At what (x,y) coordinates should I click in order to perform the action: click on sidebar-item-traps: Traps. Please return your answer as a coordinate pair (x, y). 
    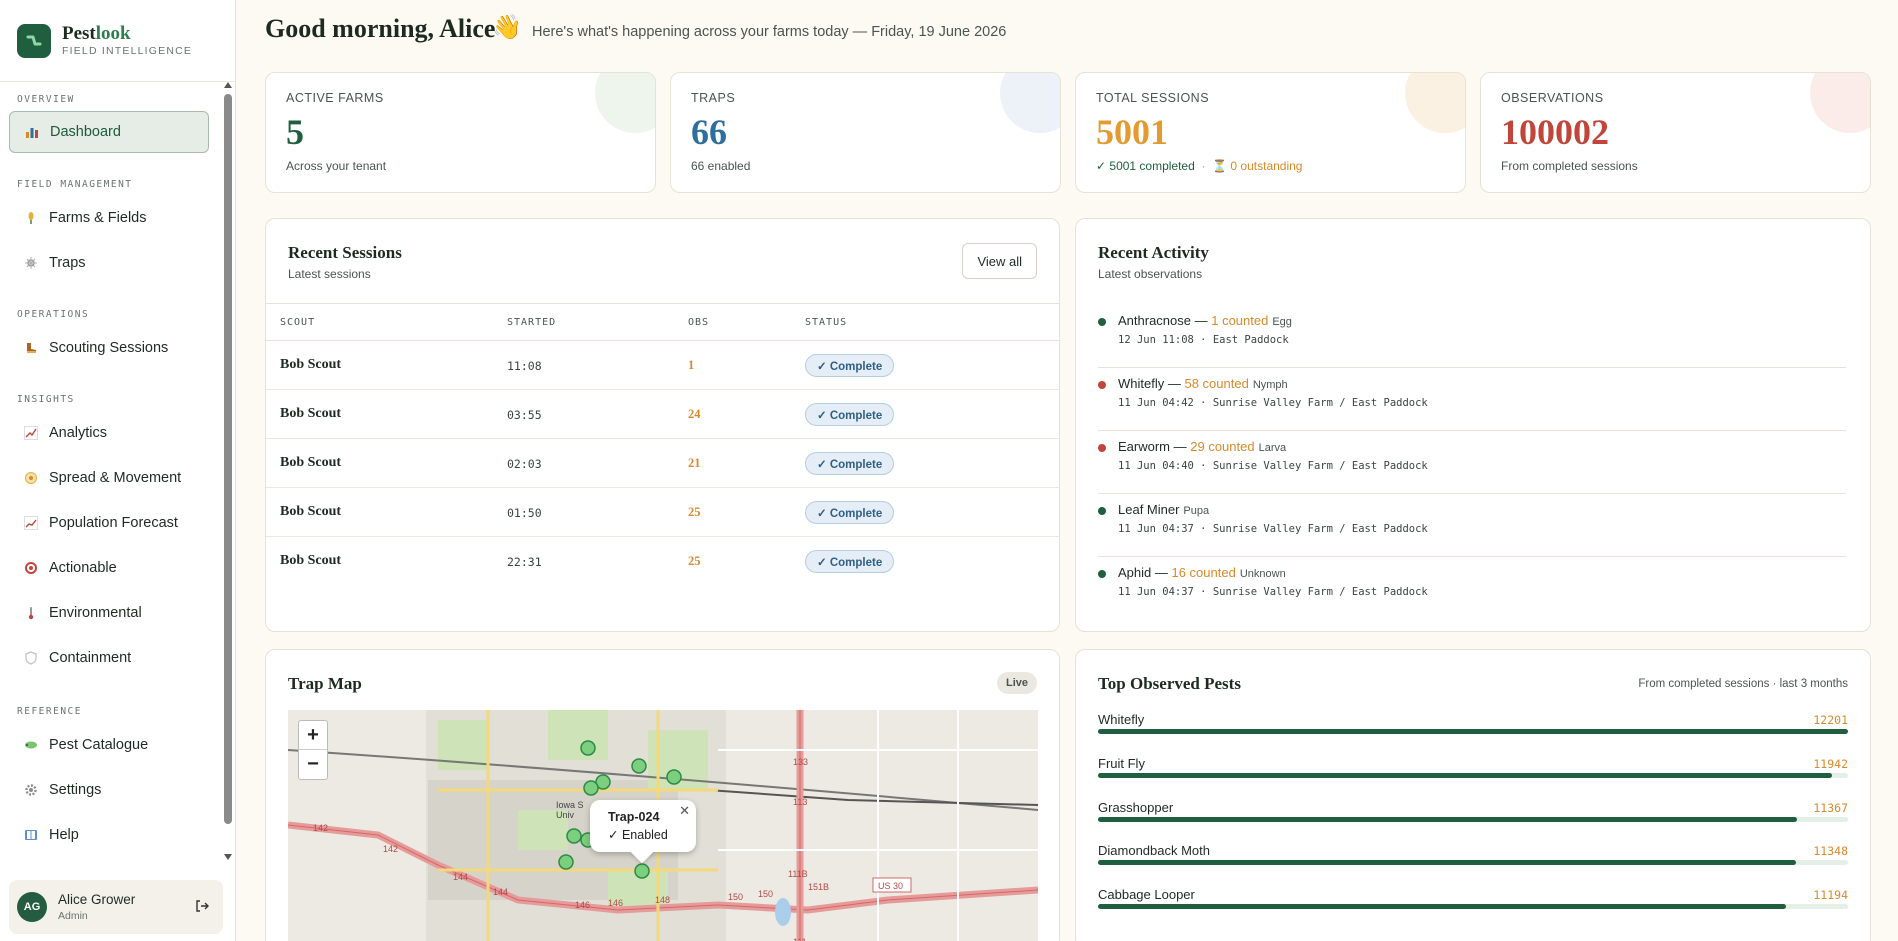
    Looking at the image, I should click on (109, 263).